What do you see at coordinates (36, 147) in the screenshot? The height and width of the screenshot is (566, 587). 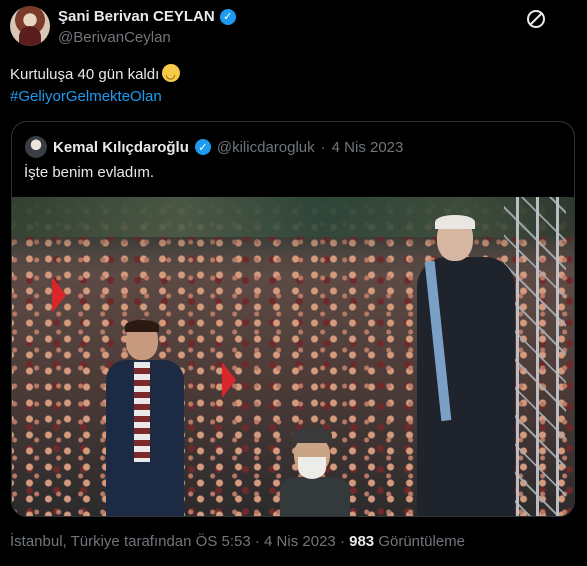 I see `quoted-author-avatar` at bounding box center [36, 147].